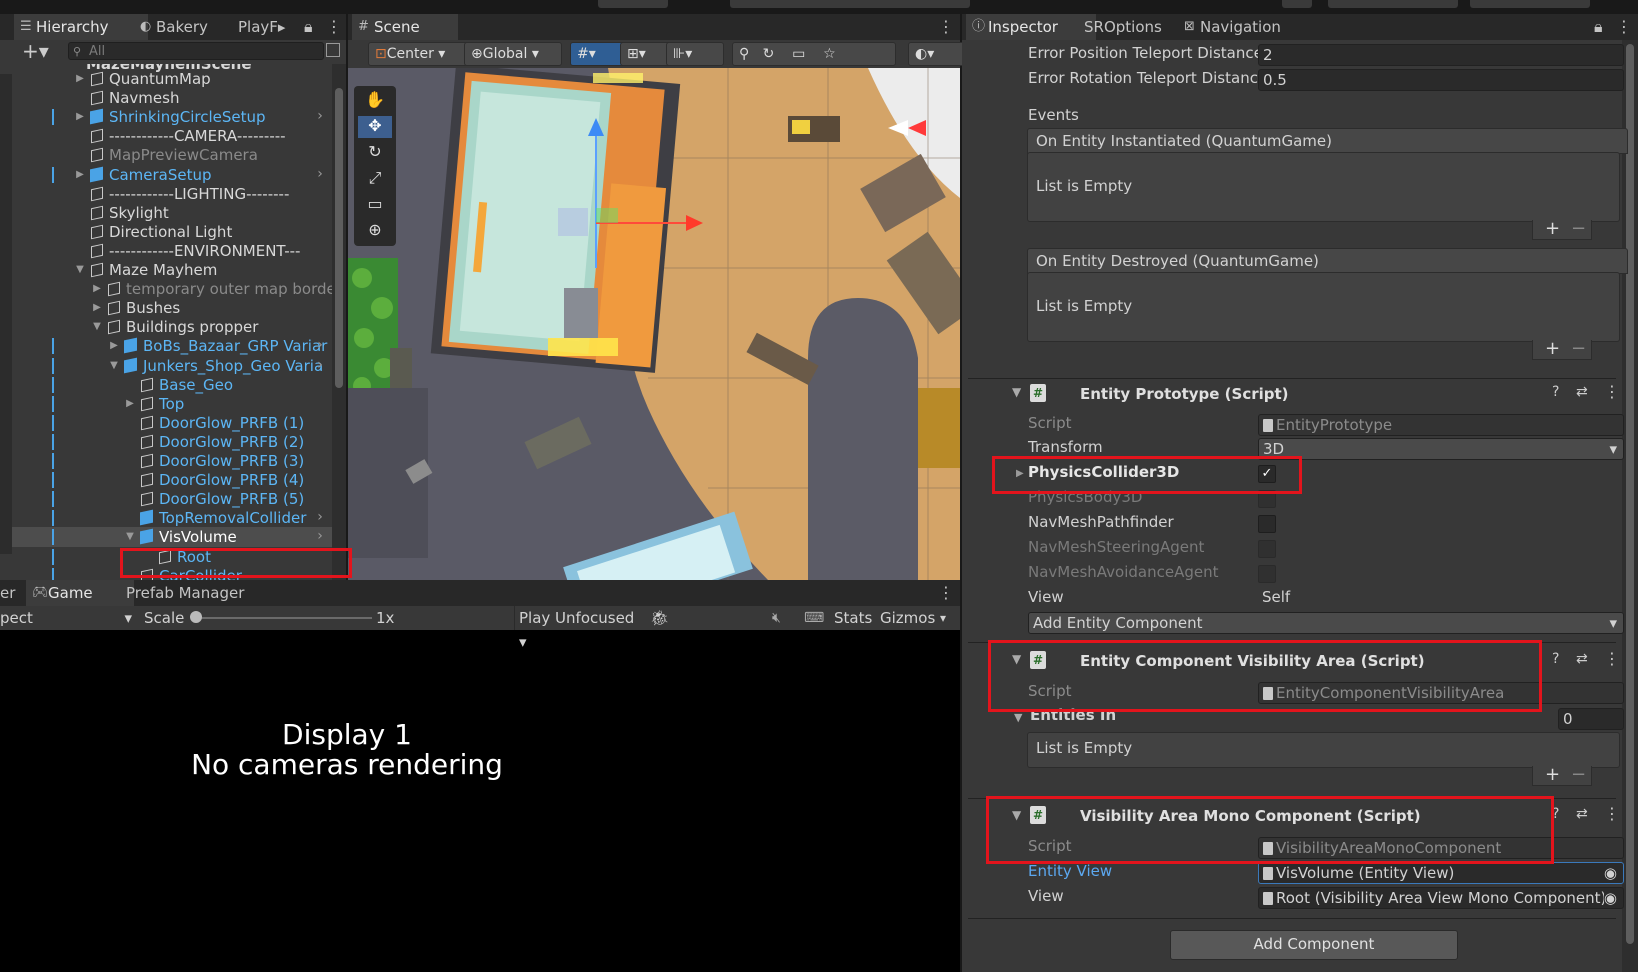 The height and width of the screenshot is (972, 1638). Describe the element at coordinates (1591, 719) in the screenshot. I see `entities-in-count: 0` at that location.